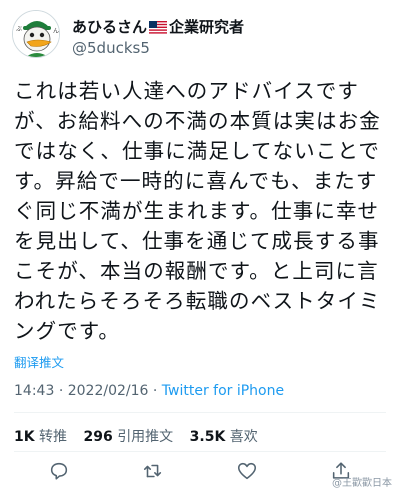 This screenshot has height=493, width=400. I want to click on us-flag-icon, so click(158, 29).